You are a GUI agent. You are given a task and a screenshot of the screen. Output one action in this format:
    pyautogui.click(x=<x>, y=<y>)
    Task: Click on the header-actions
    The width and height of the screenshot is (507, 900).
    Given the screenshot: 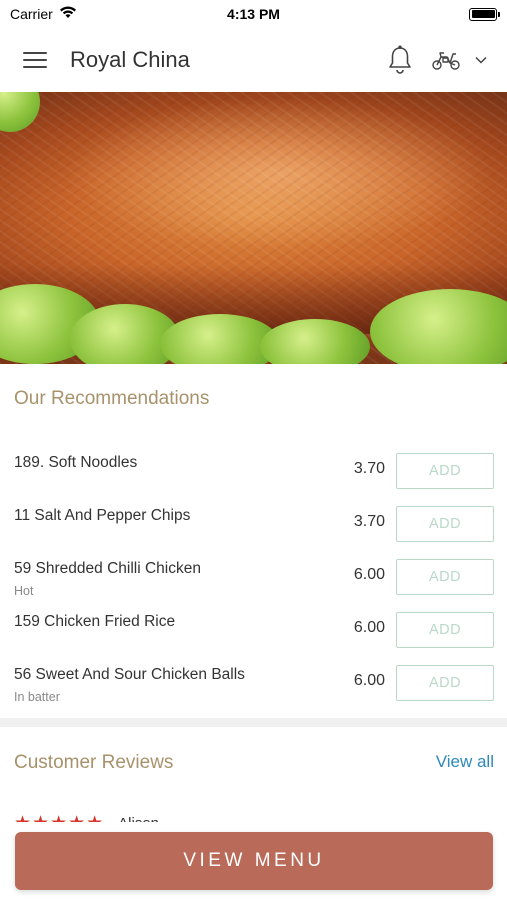 What is the action you would take?
    pyautogui.click(x=437, y=60)
    